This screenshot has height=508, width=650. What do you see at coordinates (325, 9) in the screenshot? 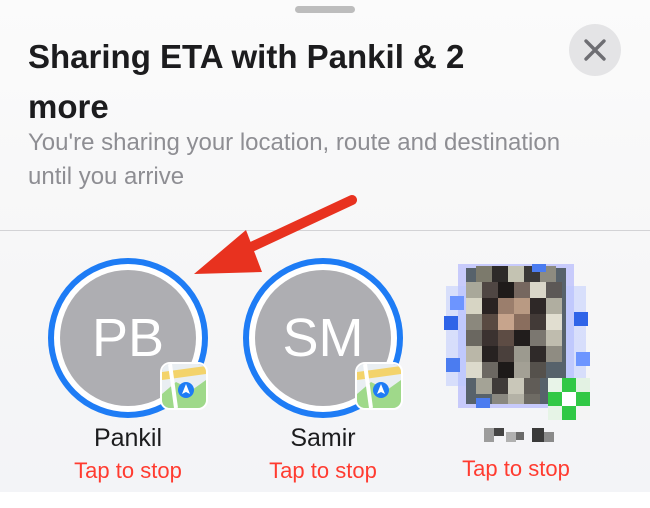
I see `sheet-grabber` at bounding box center [325, 9].